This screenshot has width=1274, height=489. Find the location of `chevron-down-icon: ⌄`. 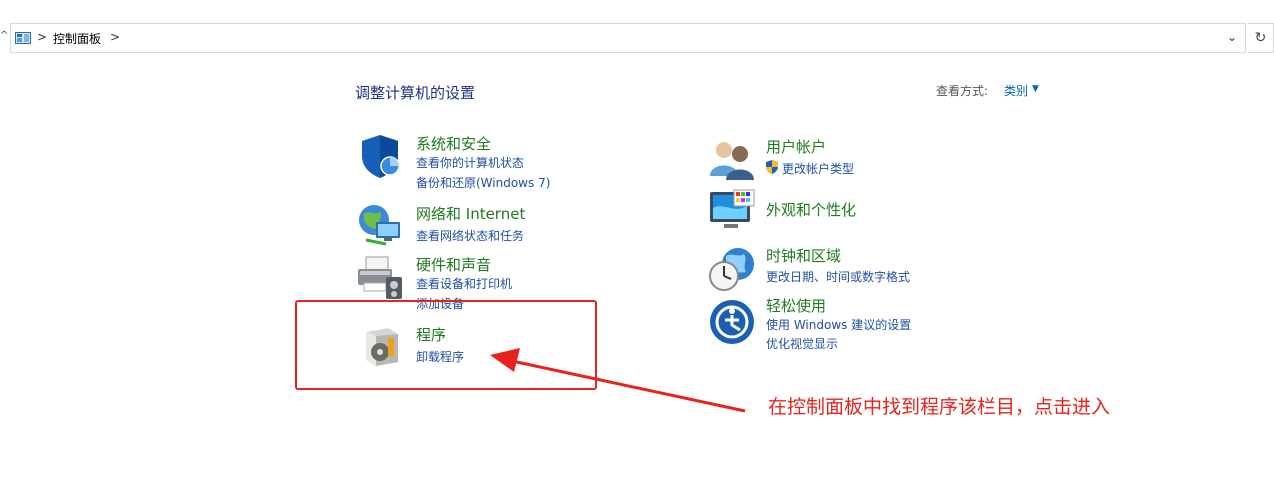

chevron-down-icon: ⌄ is located at coordinates (1232, 37).